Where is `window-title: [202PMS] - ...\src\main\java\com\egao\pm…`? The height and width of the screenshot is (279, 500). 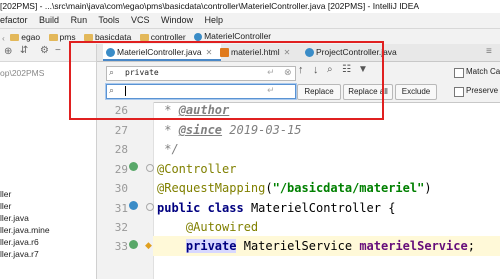 window-title: [202PMS] - ...\src\main\java\com\egao\pm… is located at coordinates (210, 6).